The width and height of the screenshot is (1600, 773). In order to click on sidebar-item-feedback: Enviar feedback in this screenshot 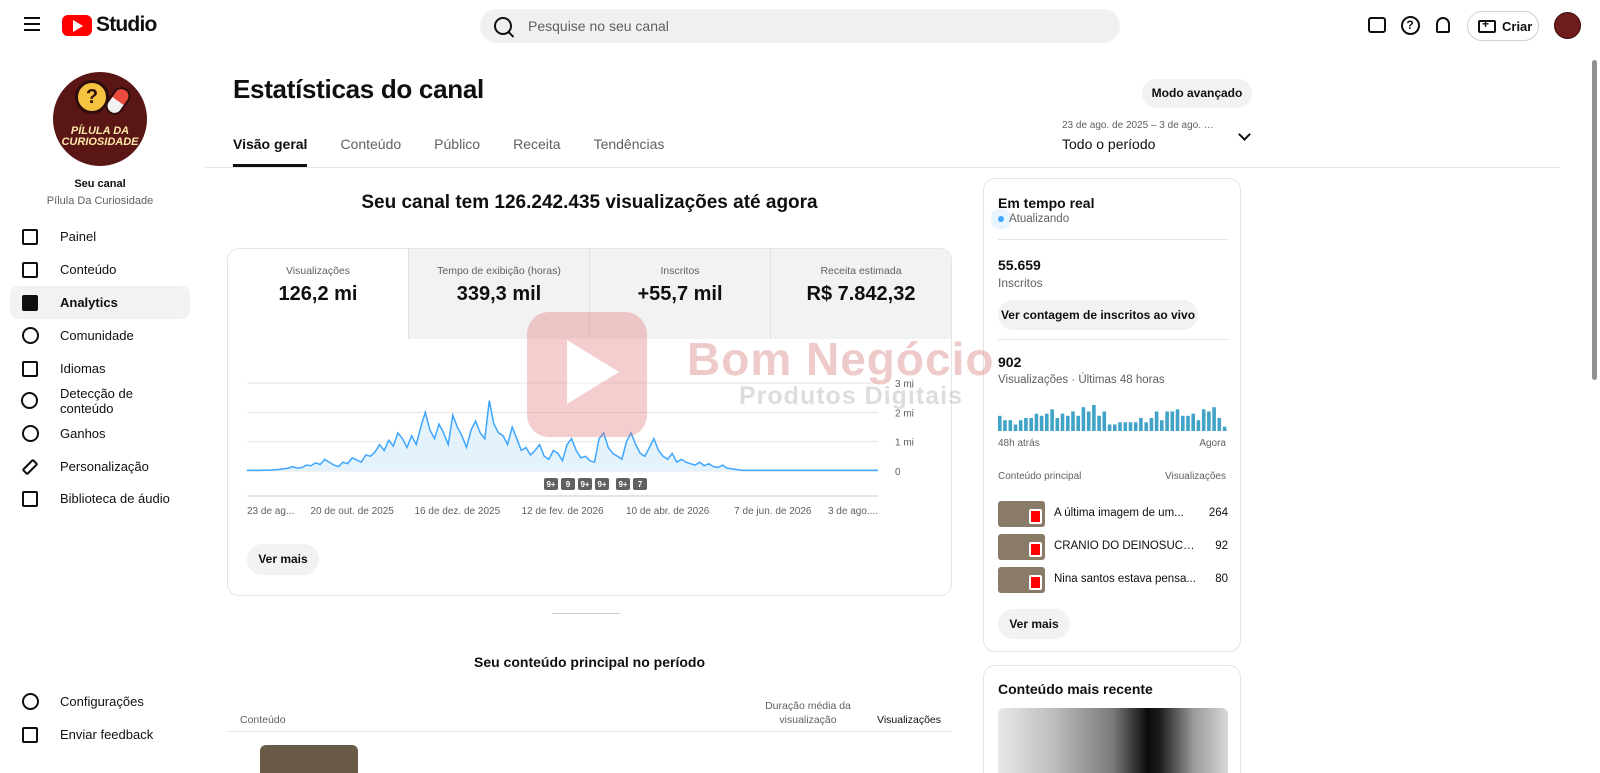, I will do `click(100, 734)`.